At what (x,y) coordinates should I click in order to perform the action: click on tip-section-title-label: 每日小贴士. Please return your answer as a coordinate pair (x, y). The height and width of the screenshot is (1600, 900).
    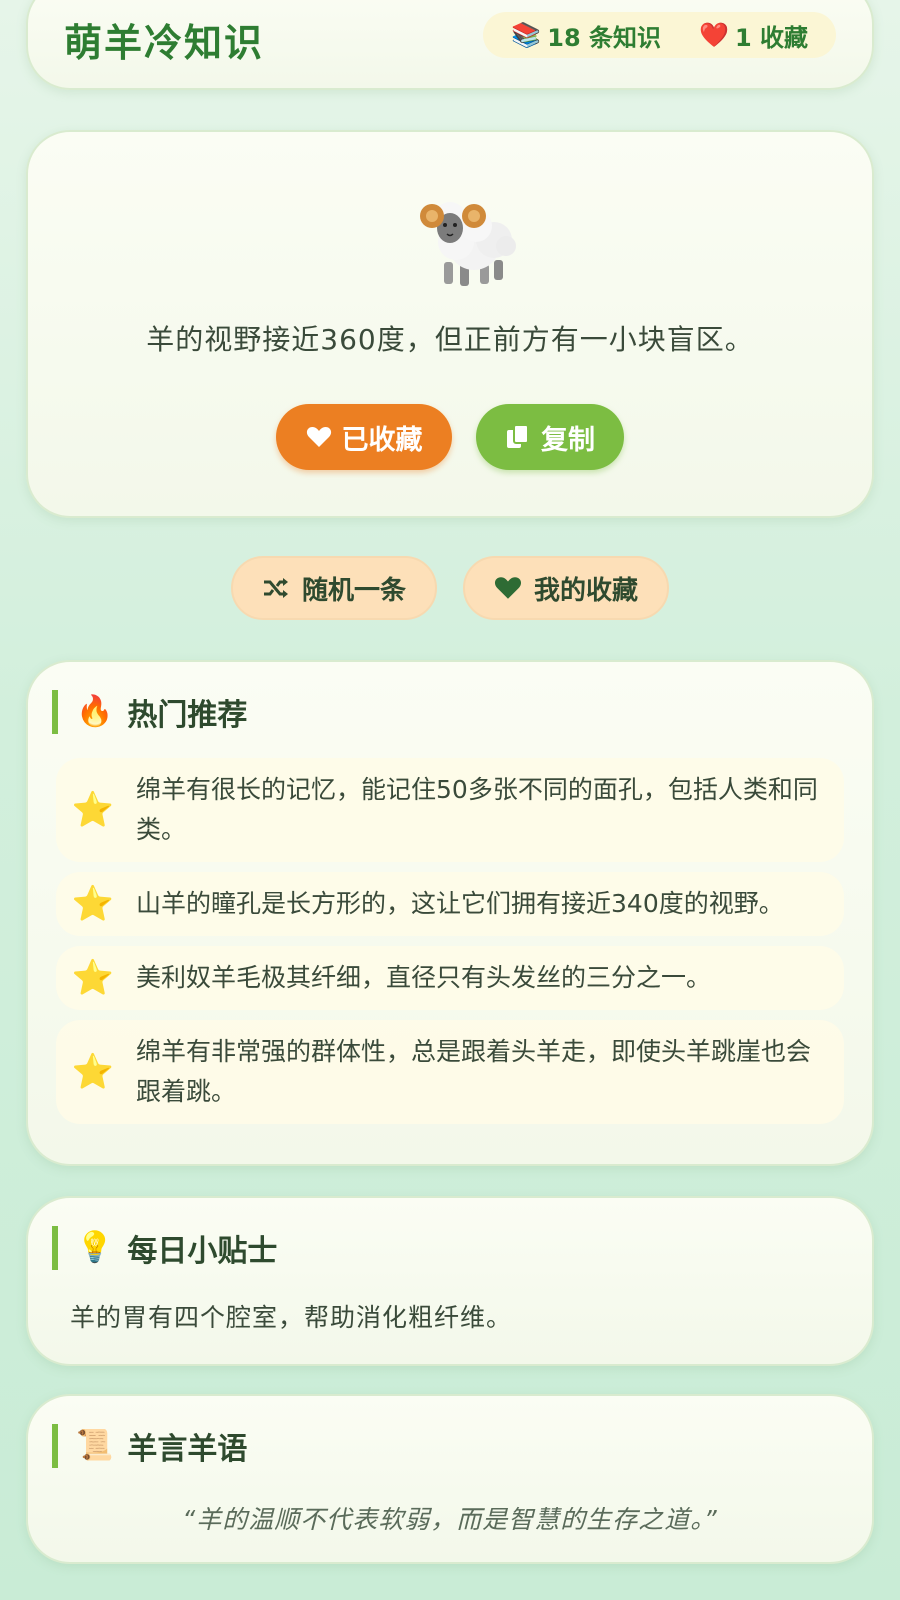
    Looking at the image, I should click on (202, 1251).